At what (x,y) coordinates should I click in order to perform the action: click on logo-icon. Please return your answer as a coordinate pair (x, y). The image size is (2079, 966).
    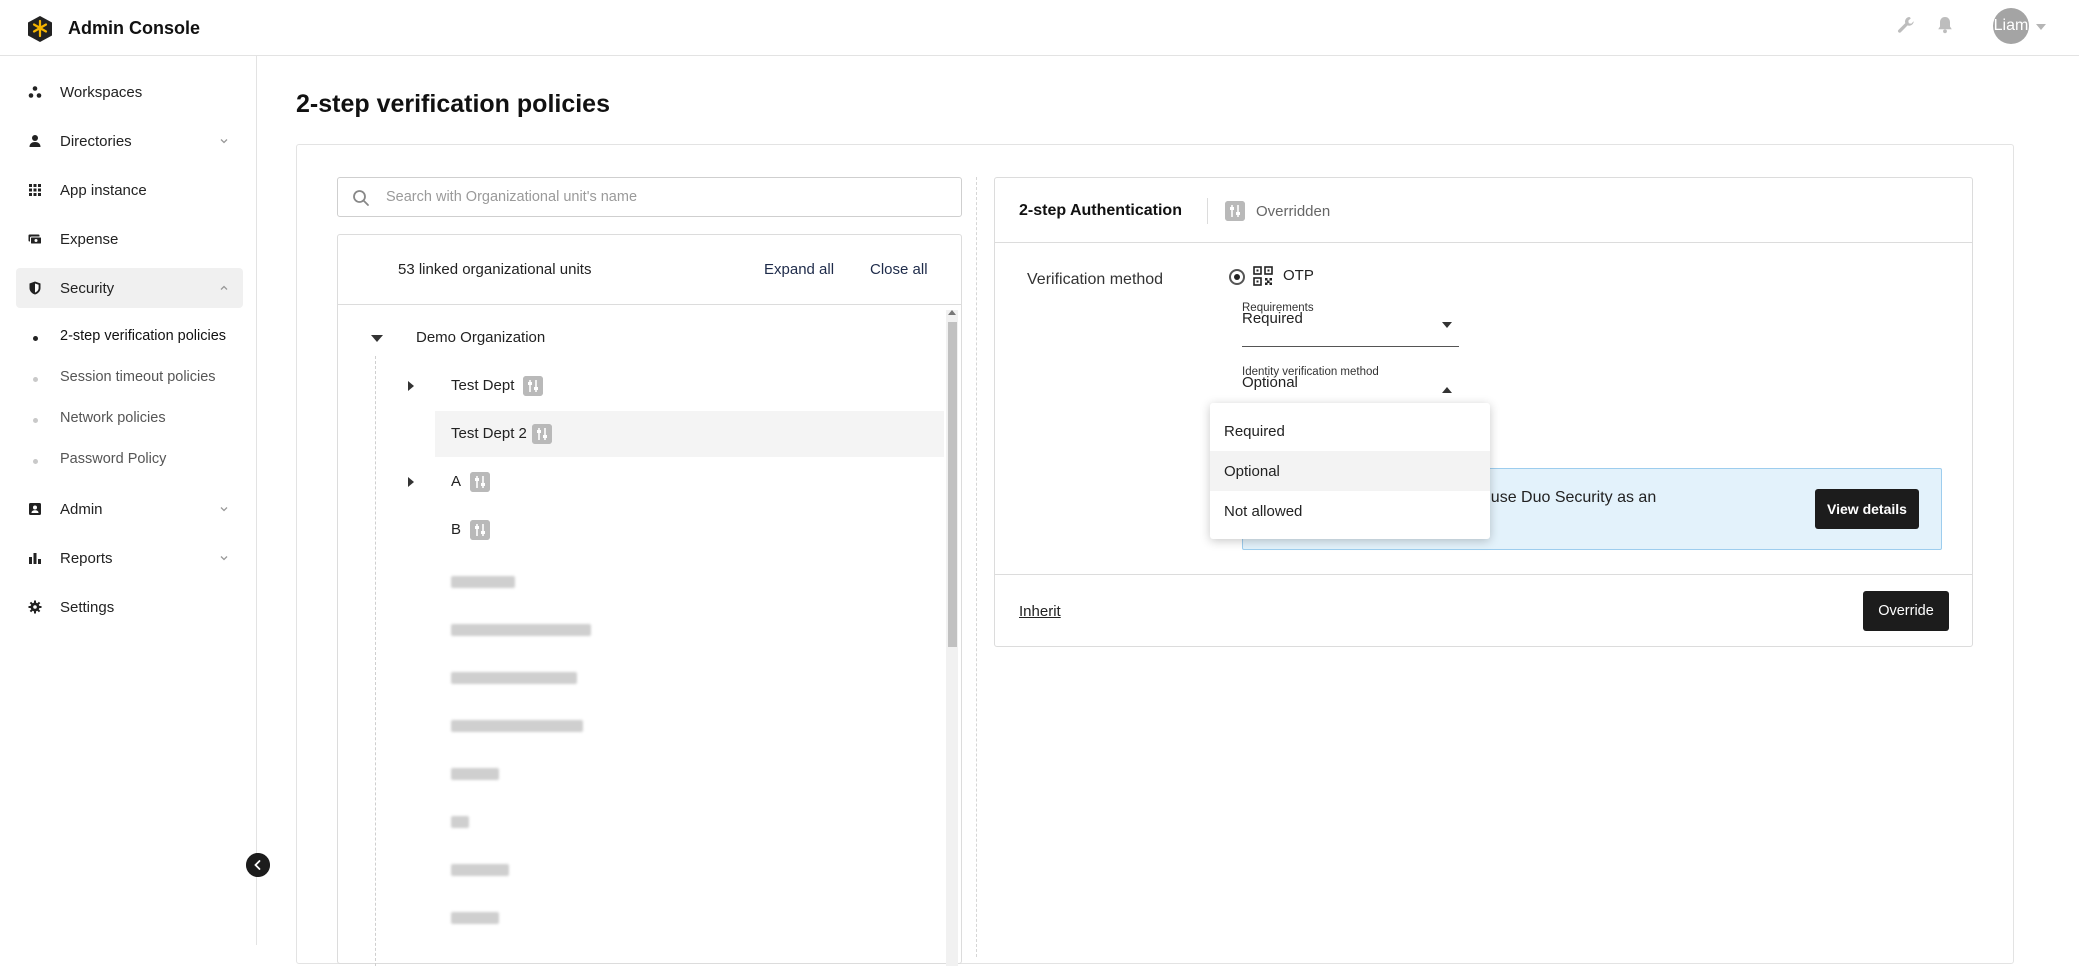
    Looking at the image, I should click on (40, 29).